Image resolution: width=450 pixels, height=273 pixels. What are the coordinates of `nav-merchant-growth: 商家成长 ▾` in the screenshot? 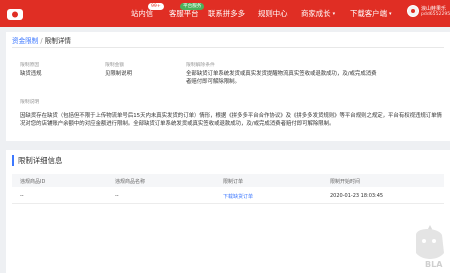 It's located at (318, 13).